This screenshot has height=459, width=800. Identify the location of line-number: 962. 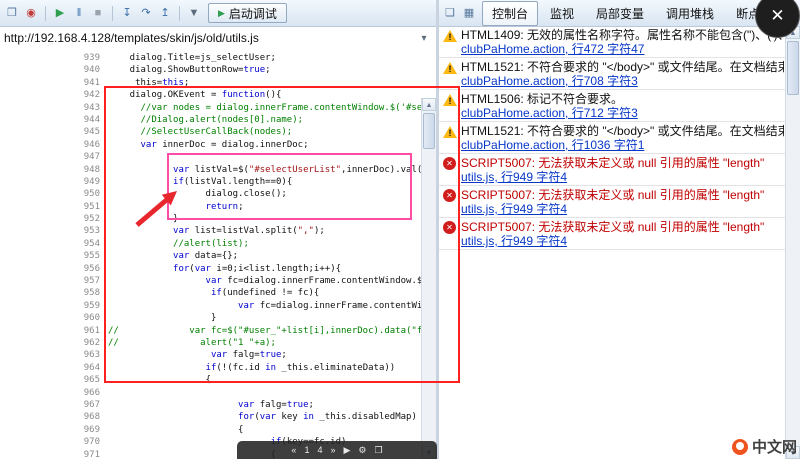
(53, 343).